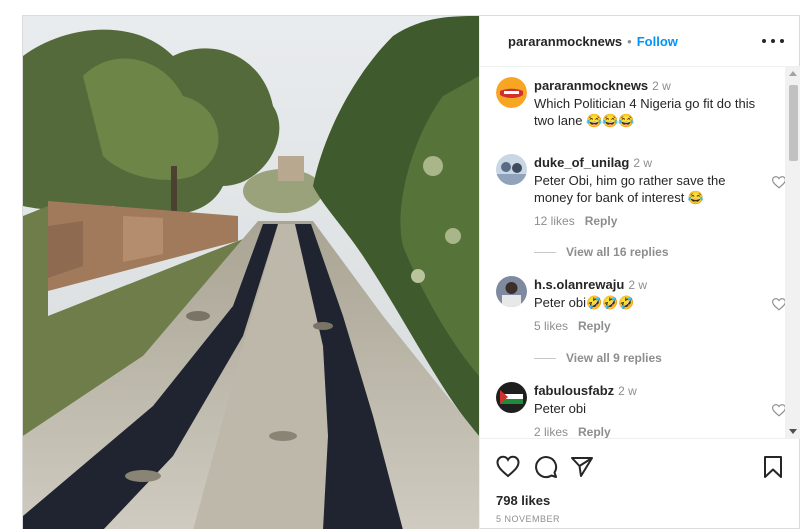 The width and height of the screenshot is (800, 529). What do you see at coordinates (793, 431) in the screenshot?
I see `scroll-down-arrow-icon` at bounding box center [793, 431].